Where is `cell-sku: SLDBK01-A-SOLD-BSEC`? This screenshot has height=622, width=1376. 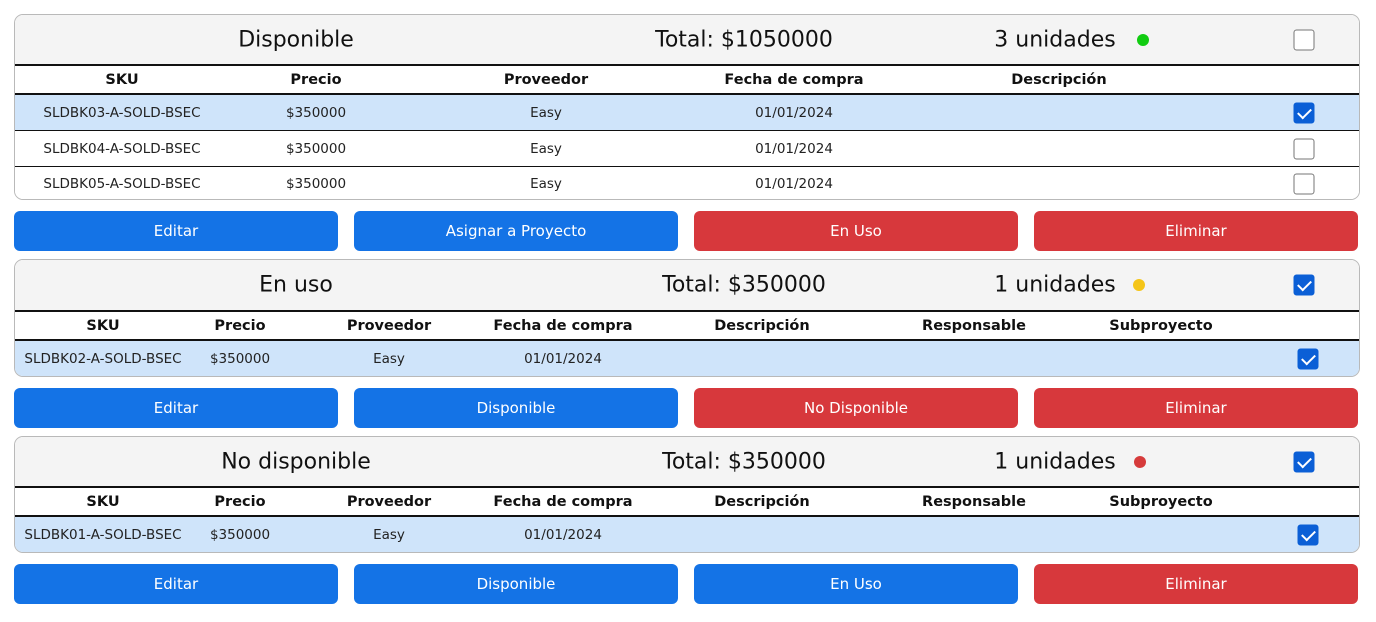
cell-sku: SLDBK01-A-SOLD-BSEC is located at coordinates (103, 534).